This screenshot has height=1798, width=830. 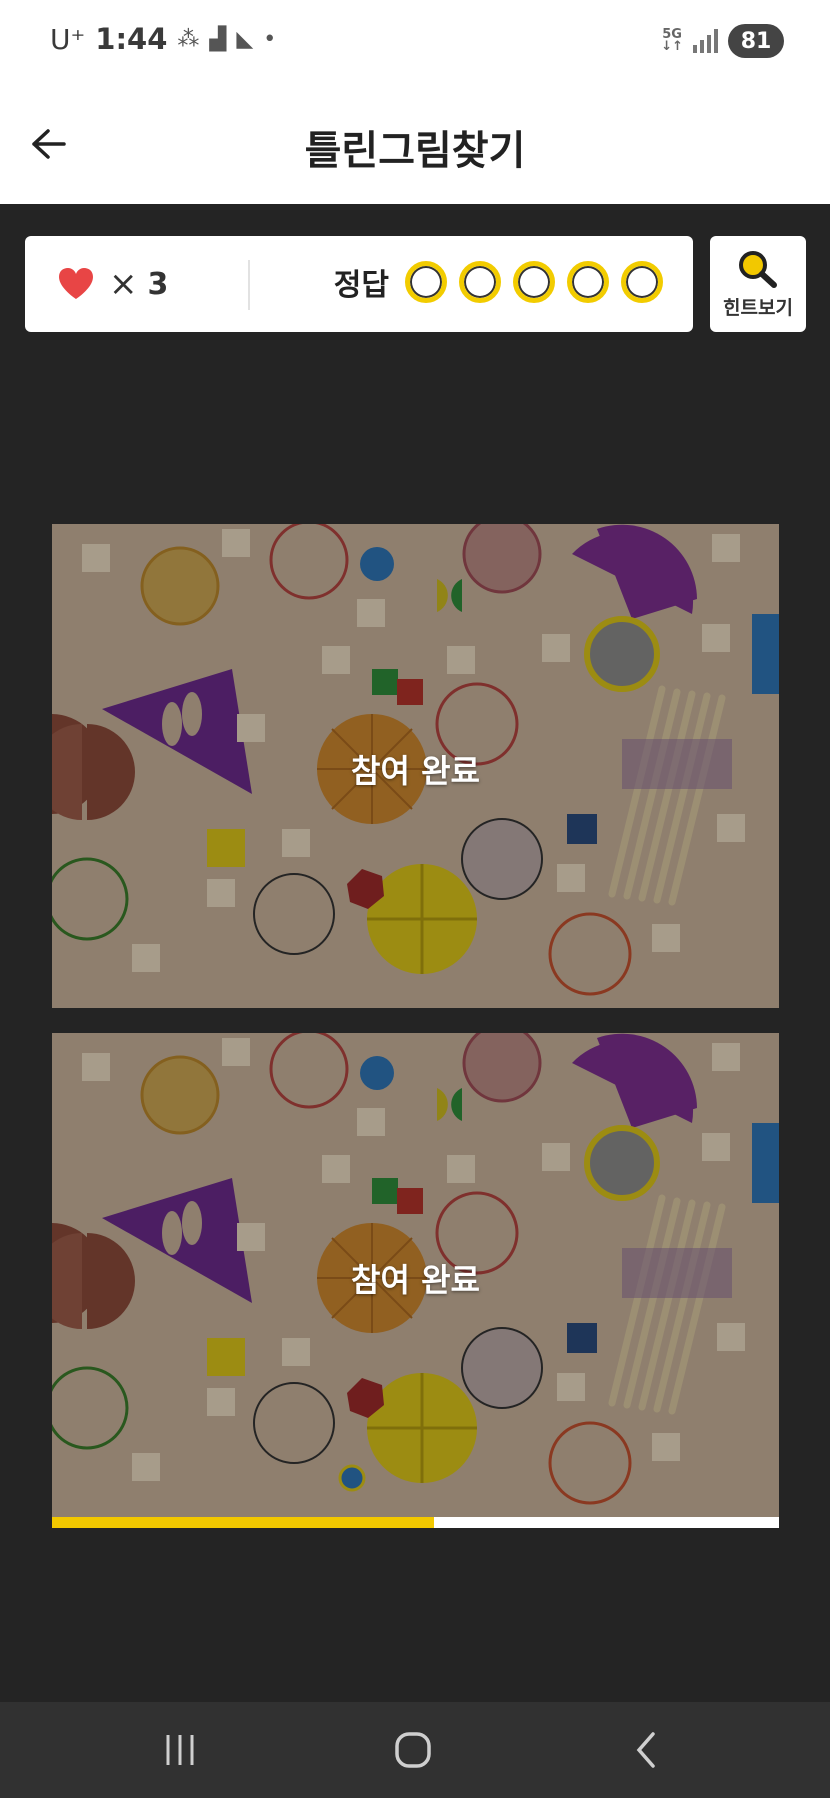 I want to click on status-bar: U⁺ 1:44 ⁂ ▟ ◣ • 5G ↓↑ 81, so click(x=415, y=43).